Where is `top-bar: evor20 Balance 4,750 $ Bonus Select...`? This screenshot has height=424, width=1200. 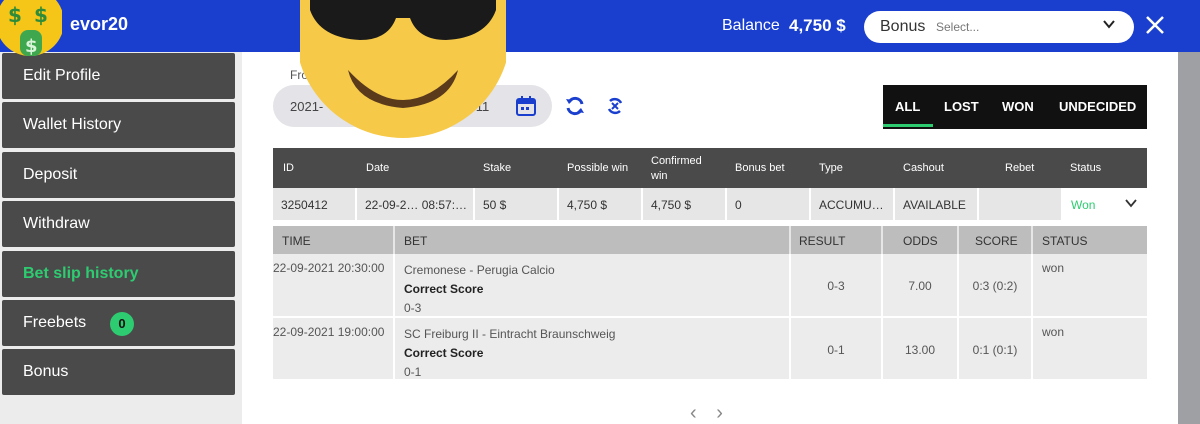 top-bar: evor20 Balance 4,750 $ Bonus Select... is located at coordinates (600, 26).